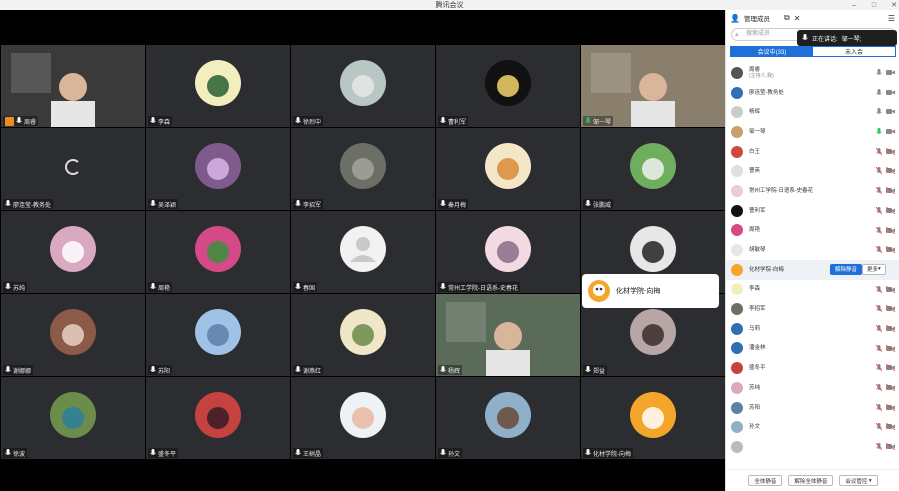 The image size is (899, 491). I want to click on minimize-icon: –, so click(854, 5).